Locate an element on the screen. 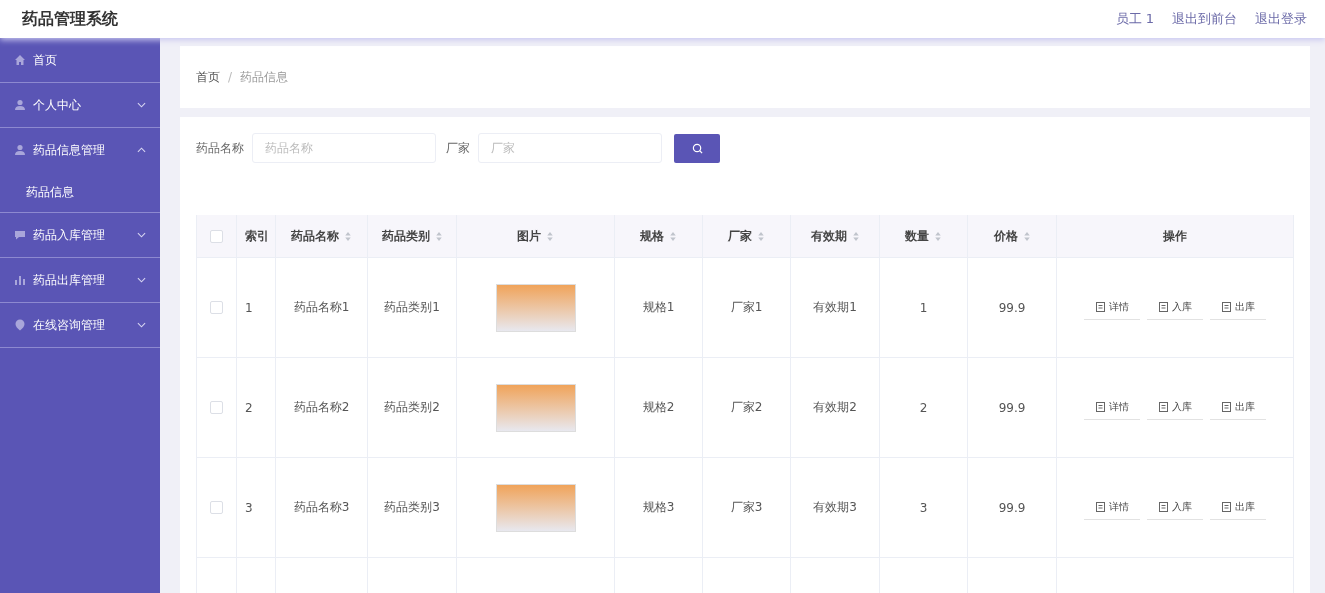  search-field: 厂家 is located at coordinates (570, 148).